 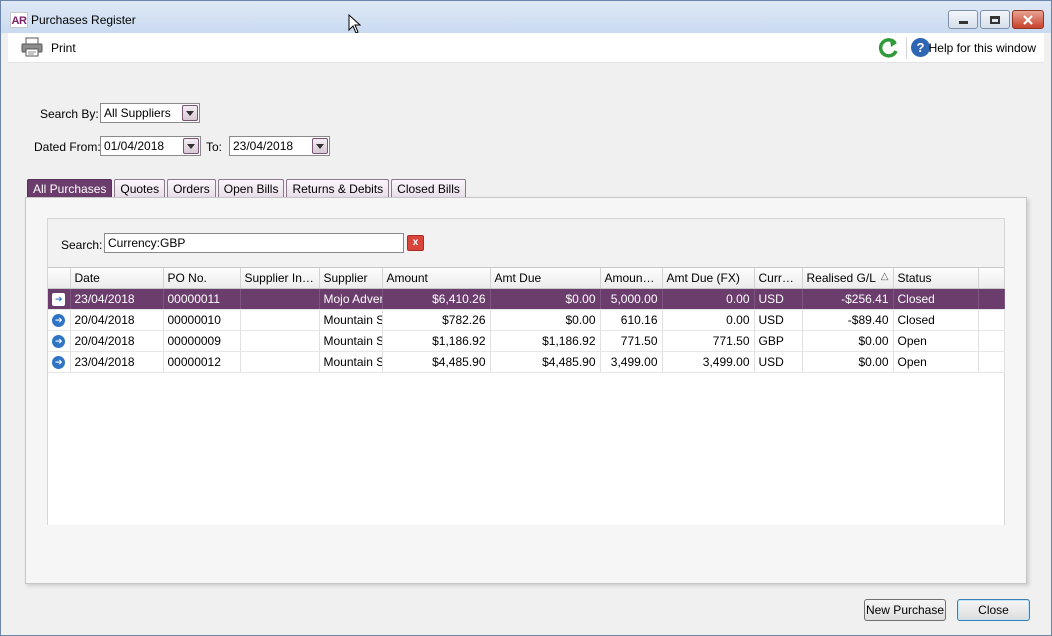 I want to click on column-header-amt-due: Amt Due, so click(x=545, y=278).